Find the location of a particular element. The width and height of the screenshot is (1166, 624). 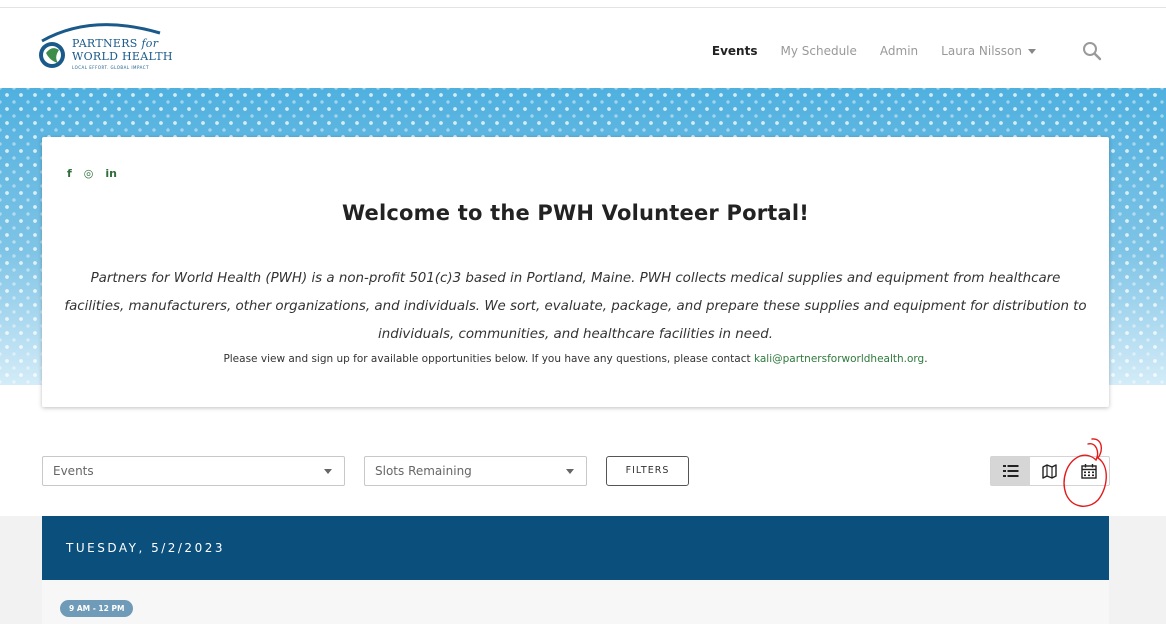

facebook-icon: f is located at coordinates (69, 173).